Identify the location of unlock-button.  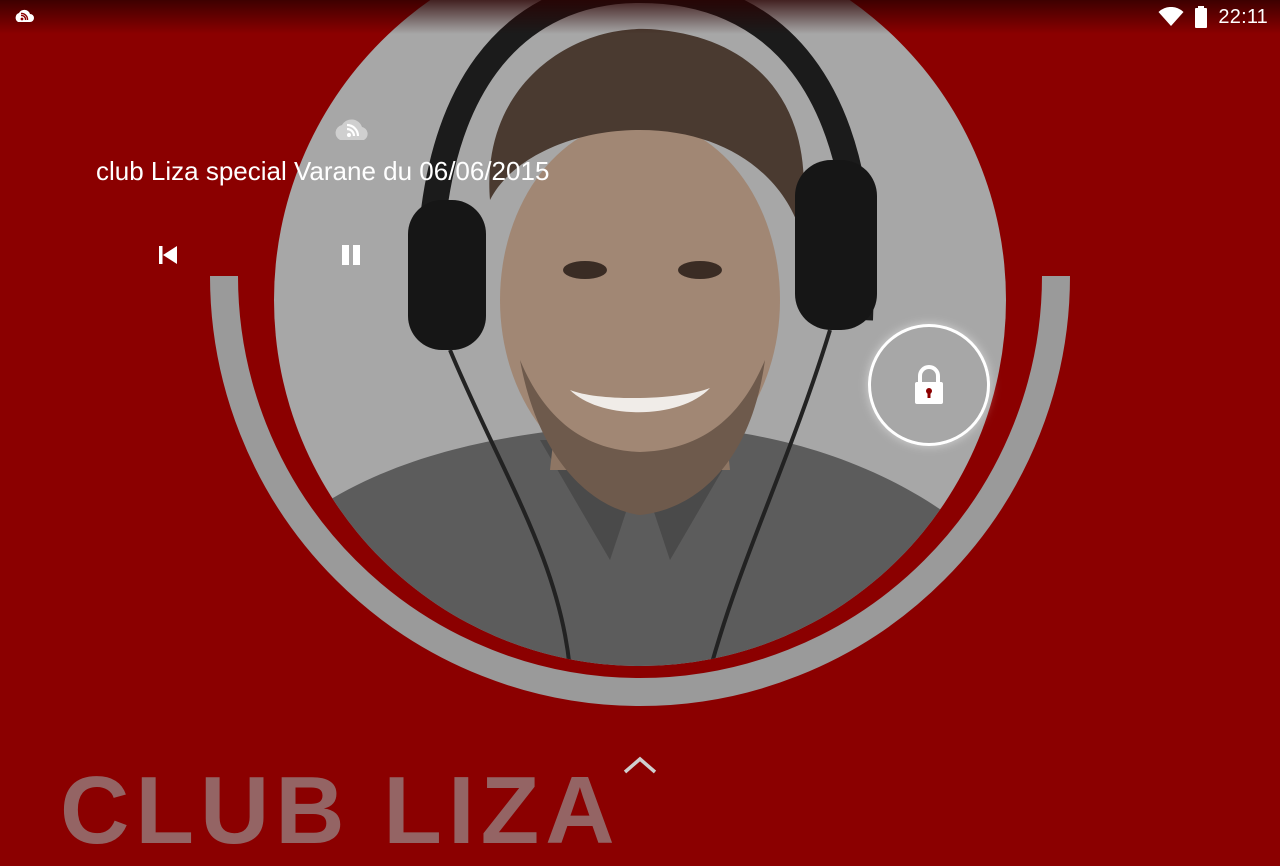
(929, 385).